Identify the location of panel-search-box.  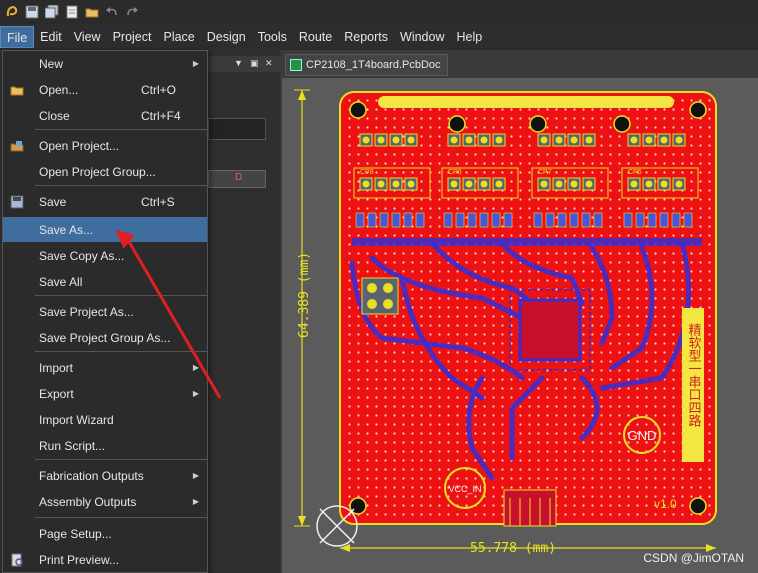
(237, 129).